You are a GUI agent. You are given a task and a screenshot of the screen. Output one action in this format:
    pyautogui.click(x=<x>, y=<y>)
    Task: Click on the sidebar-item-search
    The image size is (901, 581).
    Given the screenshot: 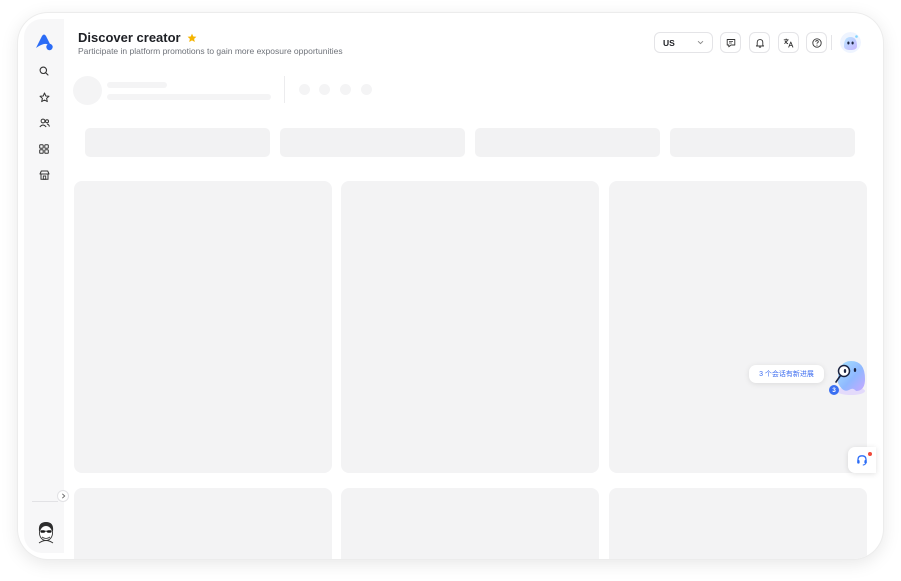 What is the action you would take?
    pyautogui.click(x=44, y=71)
    